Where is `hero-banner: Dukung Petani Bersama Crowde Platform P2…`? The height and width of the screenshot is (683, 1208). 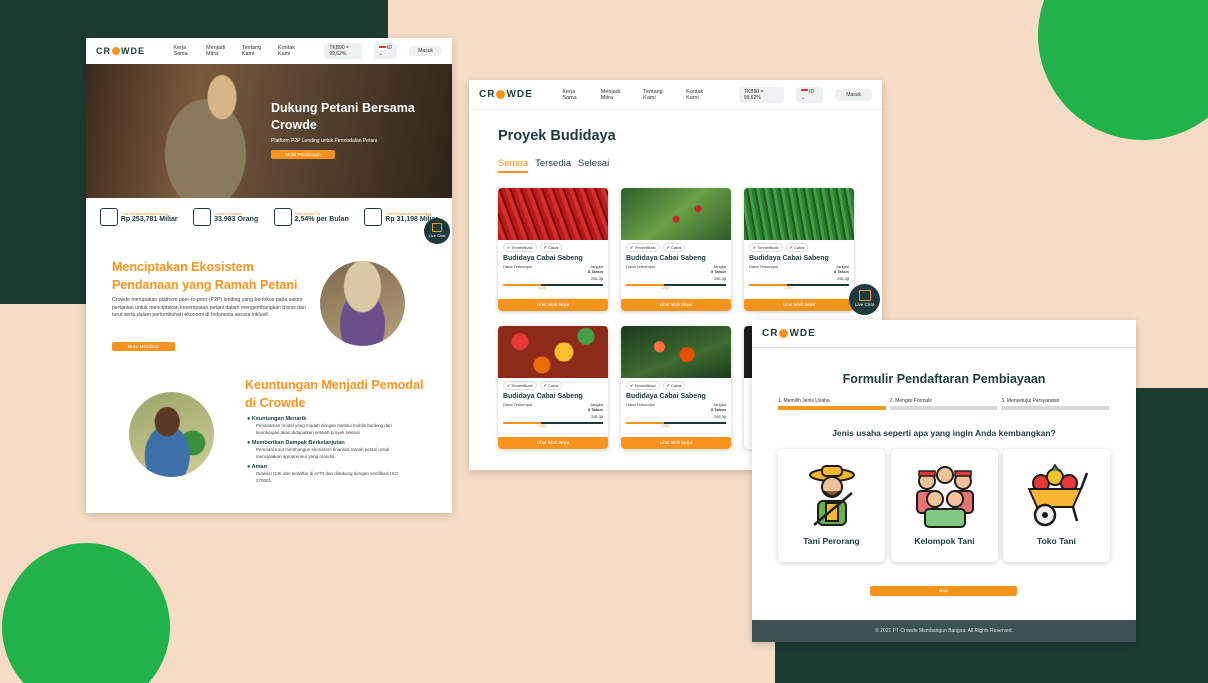
hero-banner: Dukung Petani Bersama Crowde Platform P2… is located at coordinates (269, 131).